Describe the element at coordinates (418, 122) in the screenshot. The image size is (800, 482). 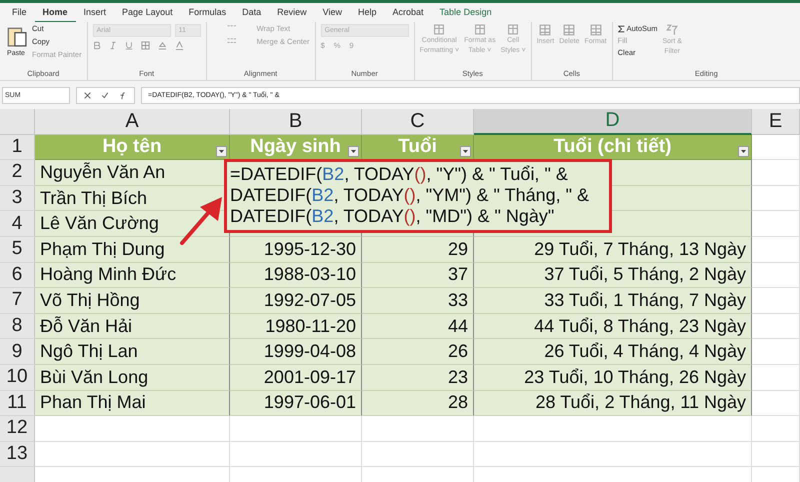
I see `column-header: C` at that location.